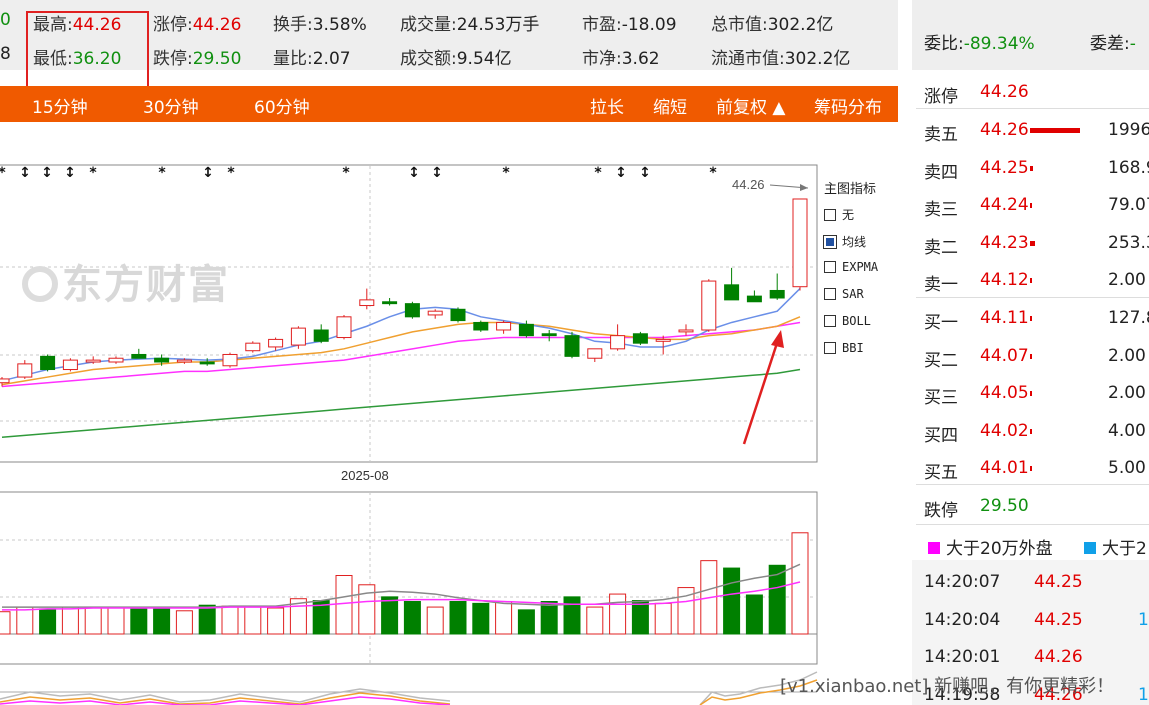 The image size is (1149, 705). I want to click on indicator-option: BBI, so click(844, 348).